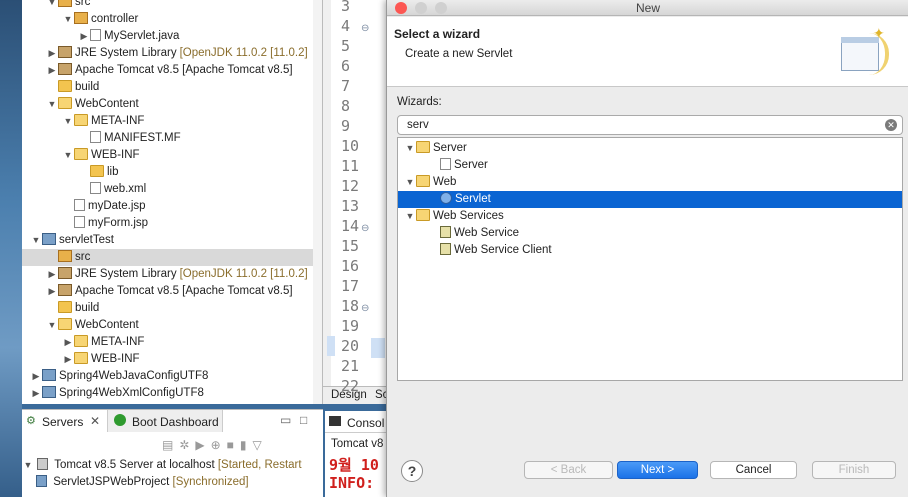 The image size is (908, 497). What do you see at coordinates (167, 5) in the screenshot?
I see `explorer-item: ▼ src` at bounding box center [167, 5].